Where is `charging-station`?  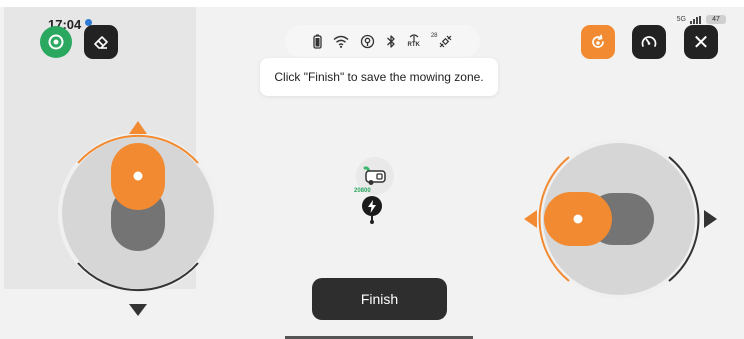 charging-station is located at coordinates (372, 206).